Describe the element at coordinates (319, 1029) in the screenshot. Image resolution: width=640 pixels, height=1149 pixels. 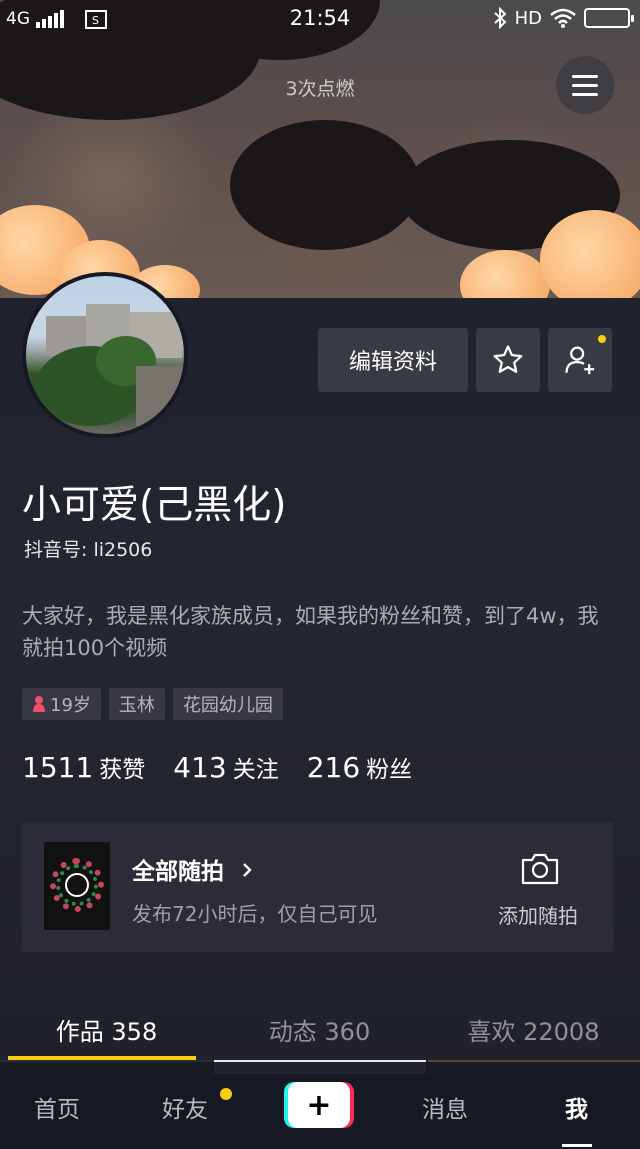
I see `tab-activity: 动态 360` at that location.